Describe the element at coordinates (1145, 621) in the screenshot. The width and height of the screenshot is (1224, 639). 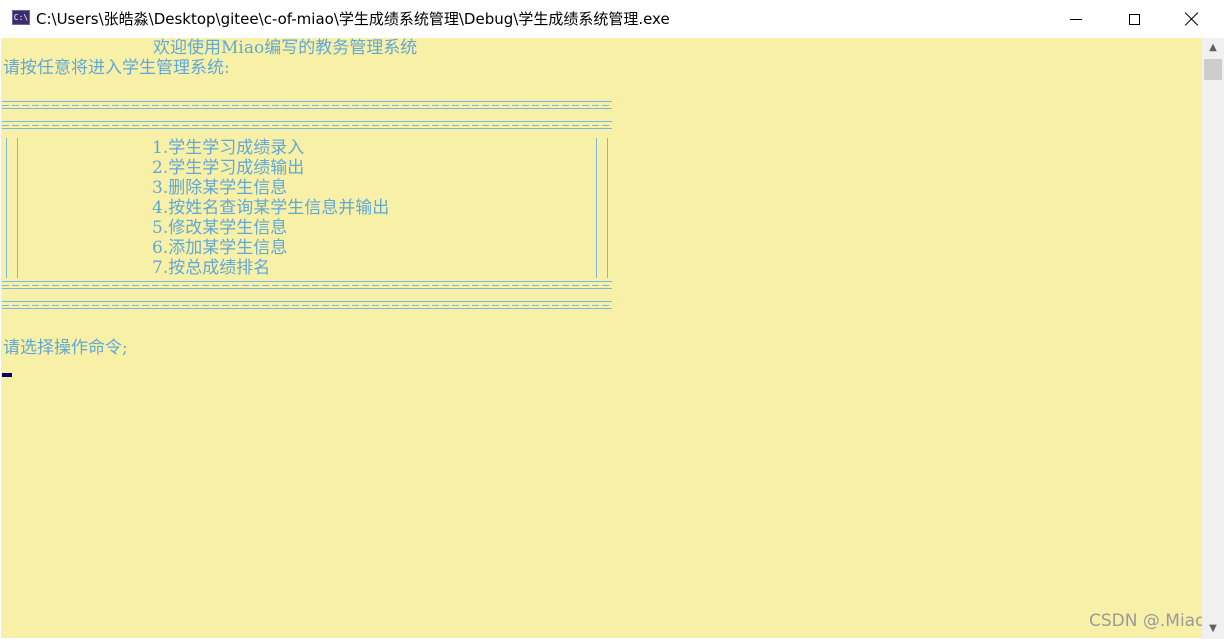
I see `csdn-watermark: CSDN @.Miao` at that location.